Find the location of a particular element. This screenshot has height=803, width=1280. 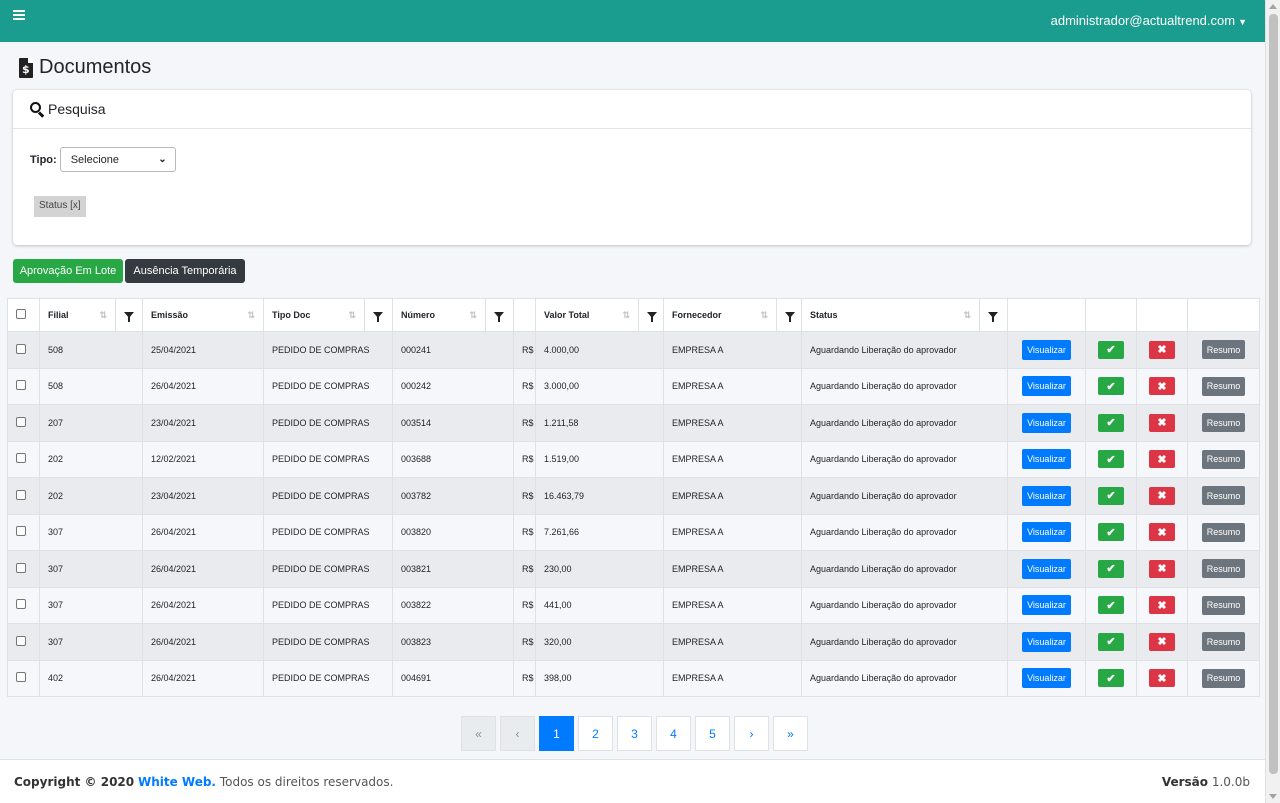

file-invoice-dollar-icon: $ is located at coordinates (26, 67).